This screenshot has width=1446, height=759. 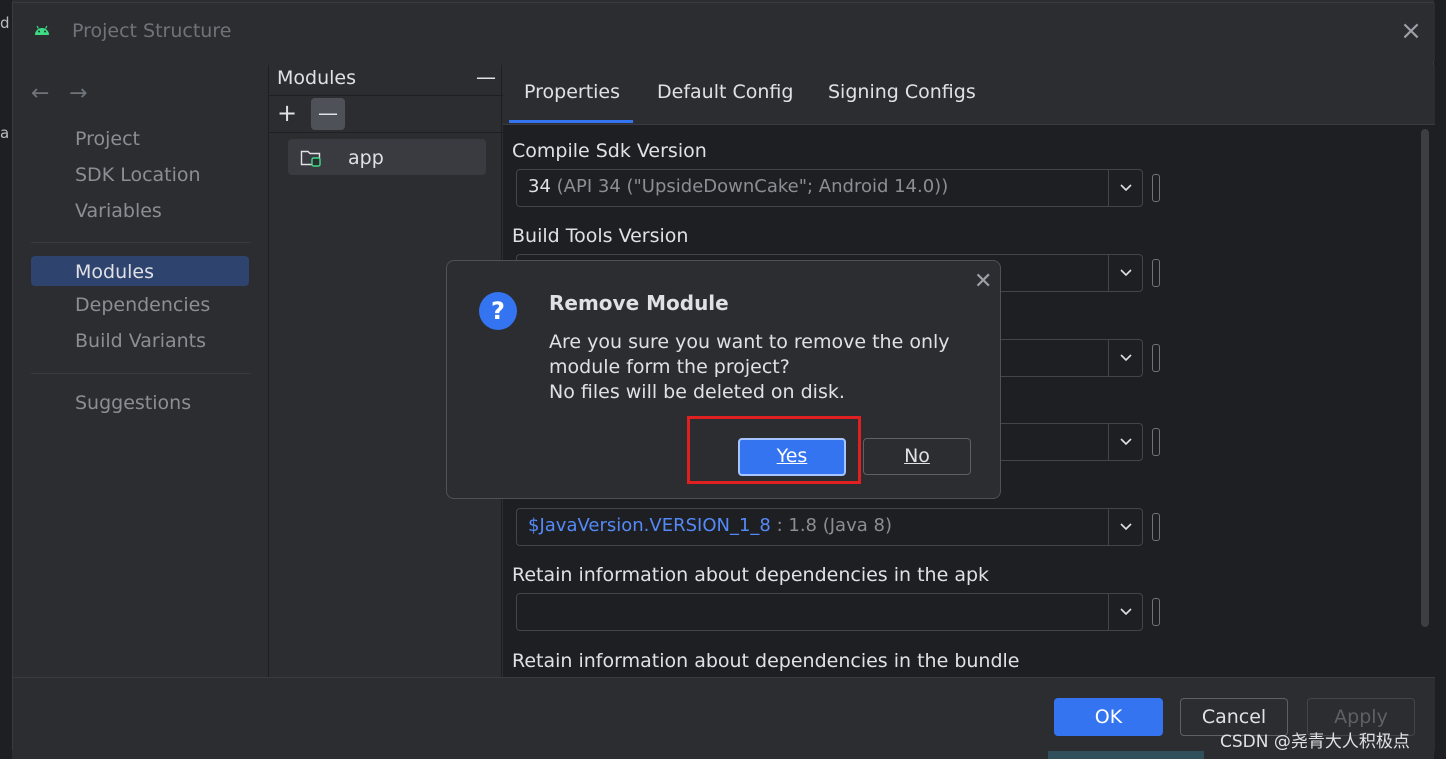 What do you see at coordinates (902, 92) in the screenshot?
I see `tab-signing-configs: Signing Configs` at bounding box center [902, 92].